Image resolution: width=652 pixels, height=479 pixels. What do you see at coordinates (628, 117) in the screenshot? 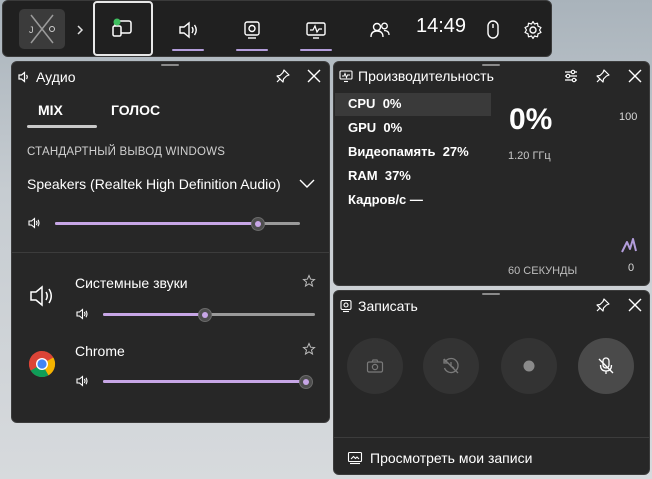
I see `graph-max-label: 100` at bounding box center [628, 117].